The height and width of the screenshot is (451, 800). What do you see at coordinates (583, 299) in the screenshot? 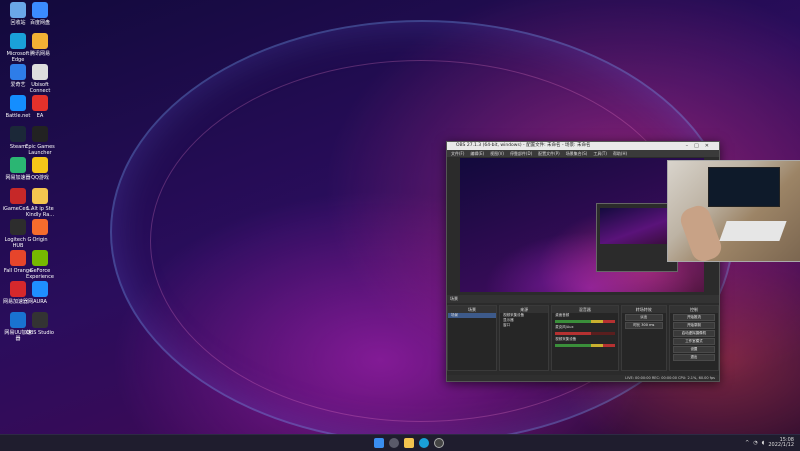
I see `scene-bar: 场景` at bounding box center [583, 299].